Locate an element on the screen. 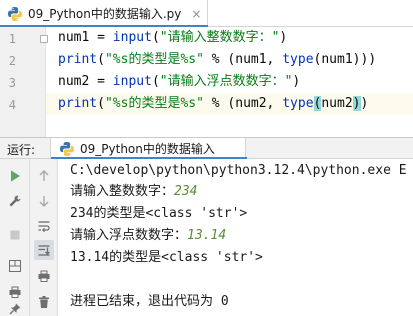  code-token: num2 is located at coordinates (337, 103).